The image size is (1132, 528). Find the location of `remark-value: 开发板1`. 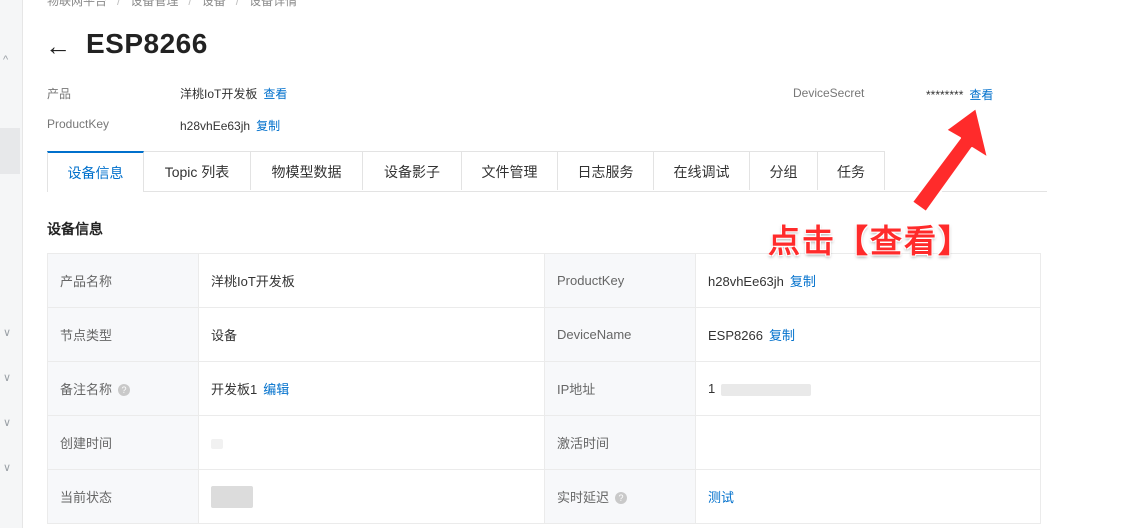

remark-value: 开发板1 is located at coordinates (234, 389).